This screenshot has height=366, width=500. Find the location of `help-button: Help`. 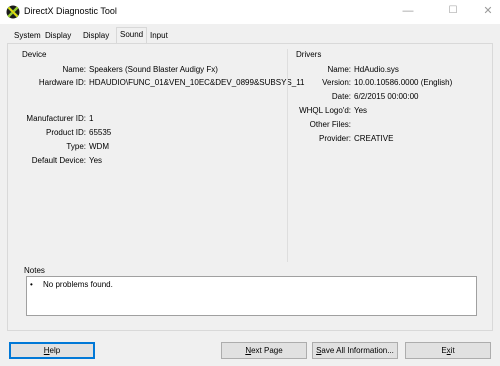

help-button: Help is located at coordinates (52, 350).